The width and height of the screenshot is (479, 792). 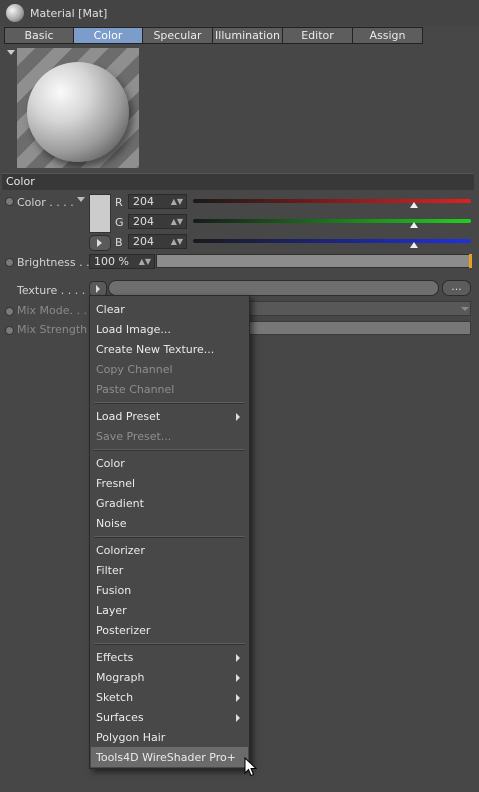 What do you see at coordinates (414, 205) in the screenshot?
I see `r-slider-knob` at bounding box center [414, 205].